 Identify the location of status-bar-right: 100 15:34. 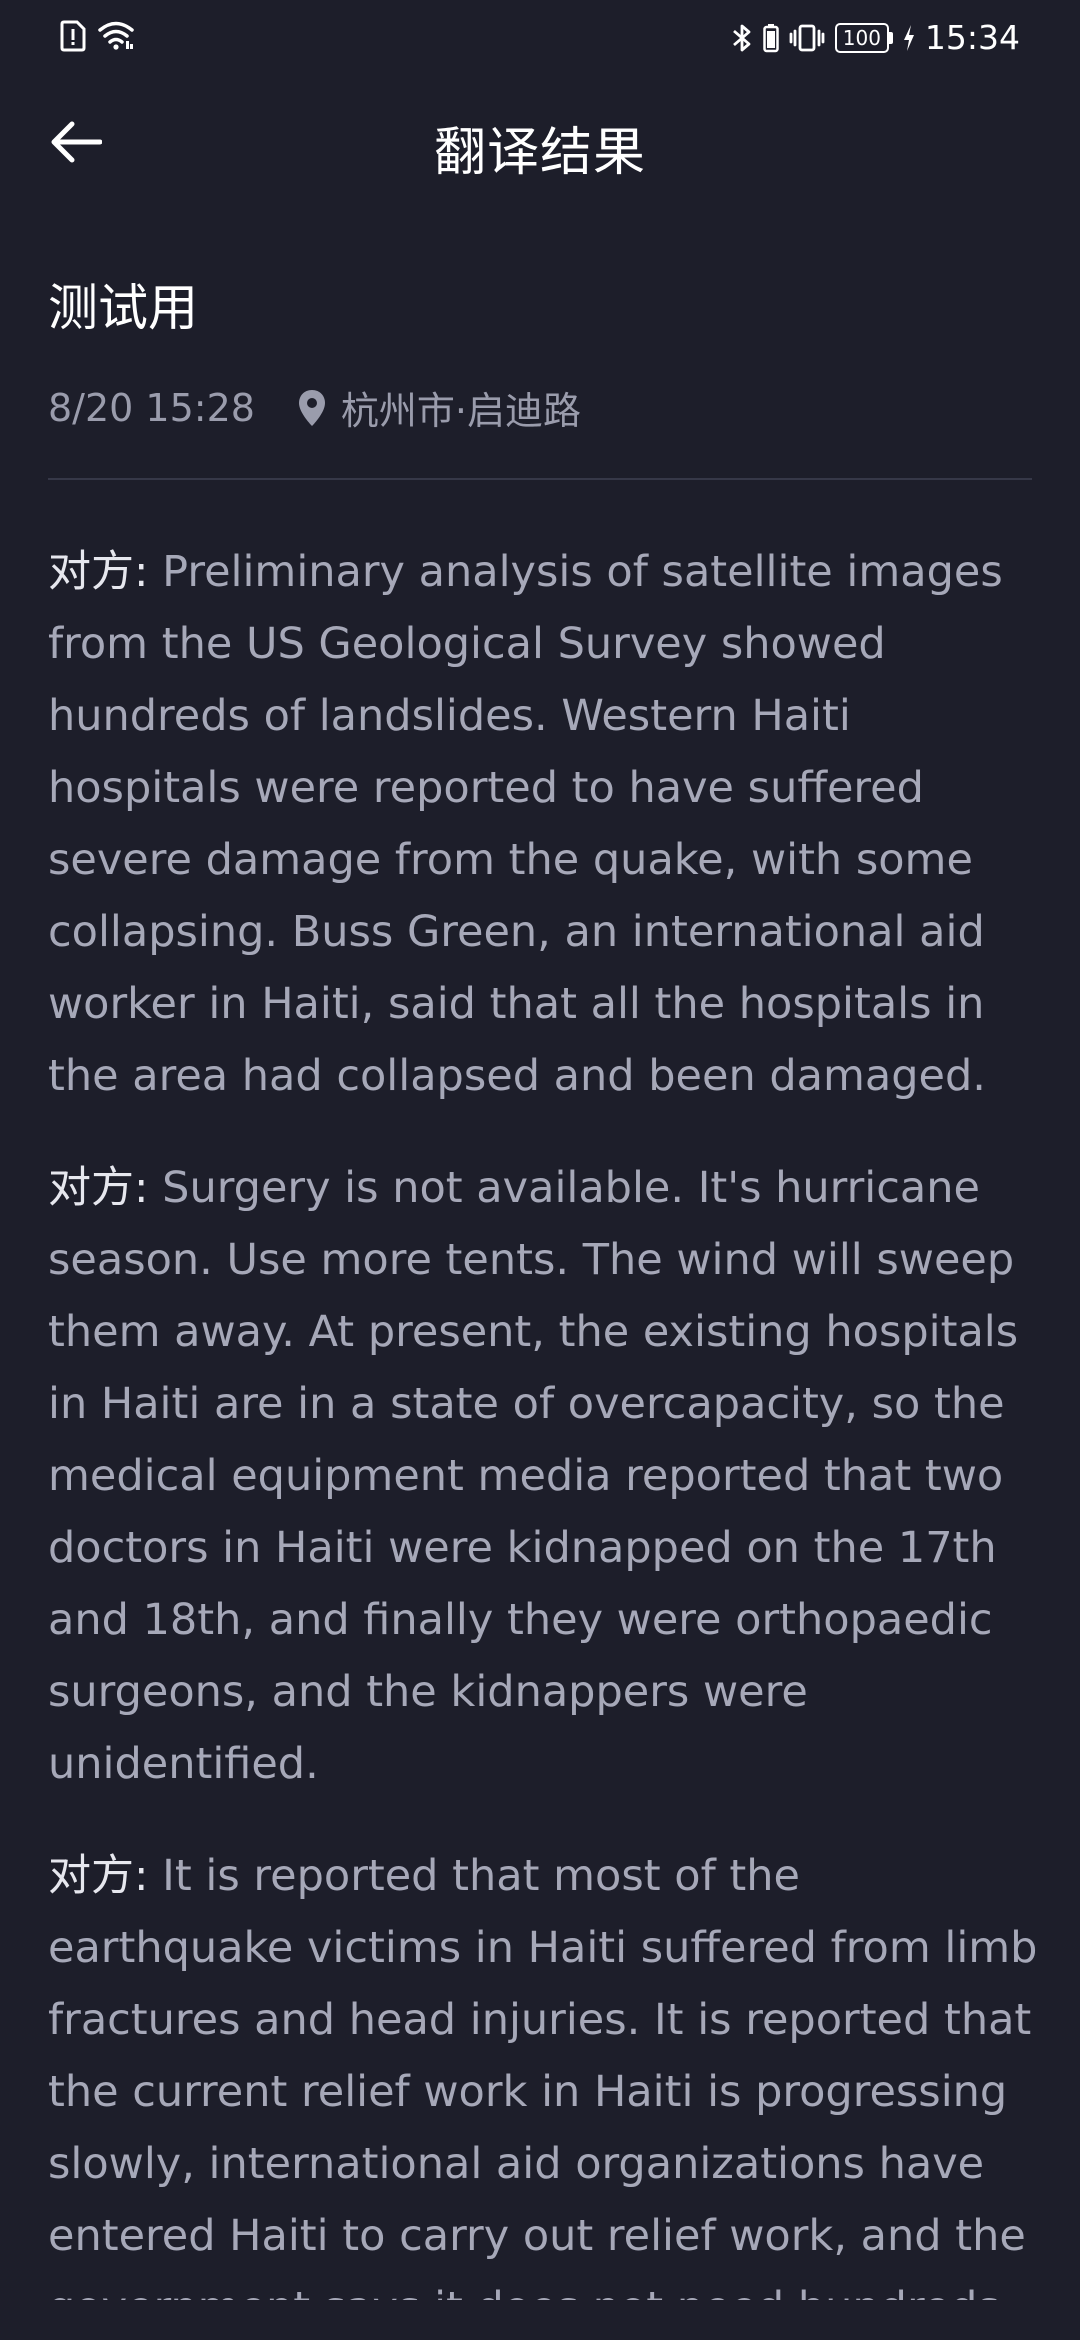
(875, 37).